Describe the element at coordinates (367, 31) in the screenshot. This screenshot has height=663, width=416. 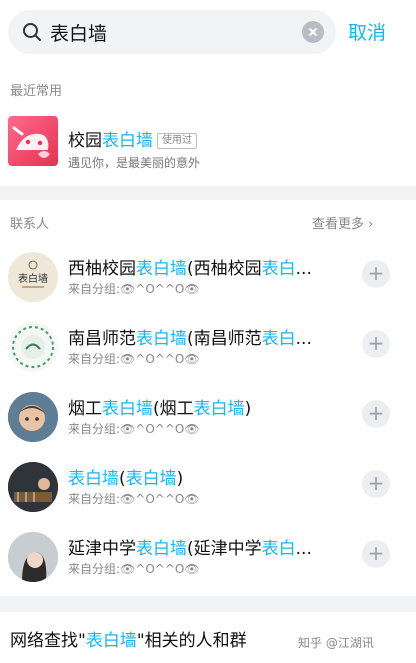
I see `cancel-button: 取消` at that location.